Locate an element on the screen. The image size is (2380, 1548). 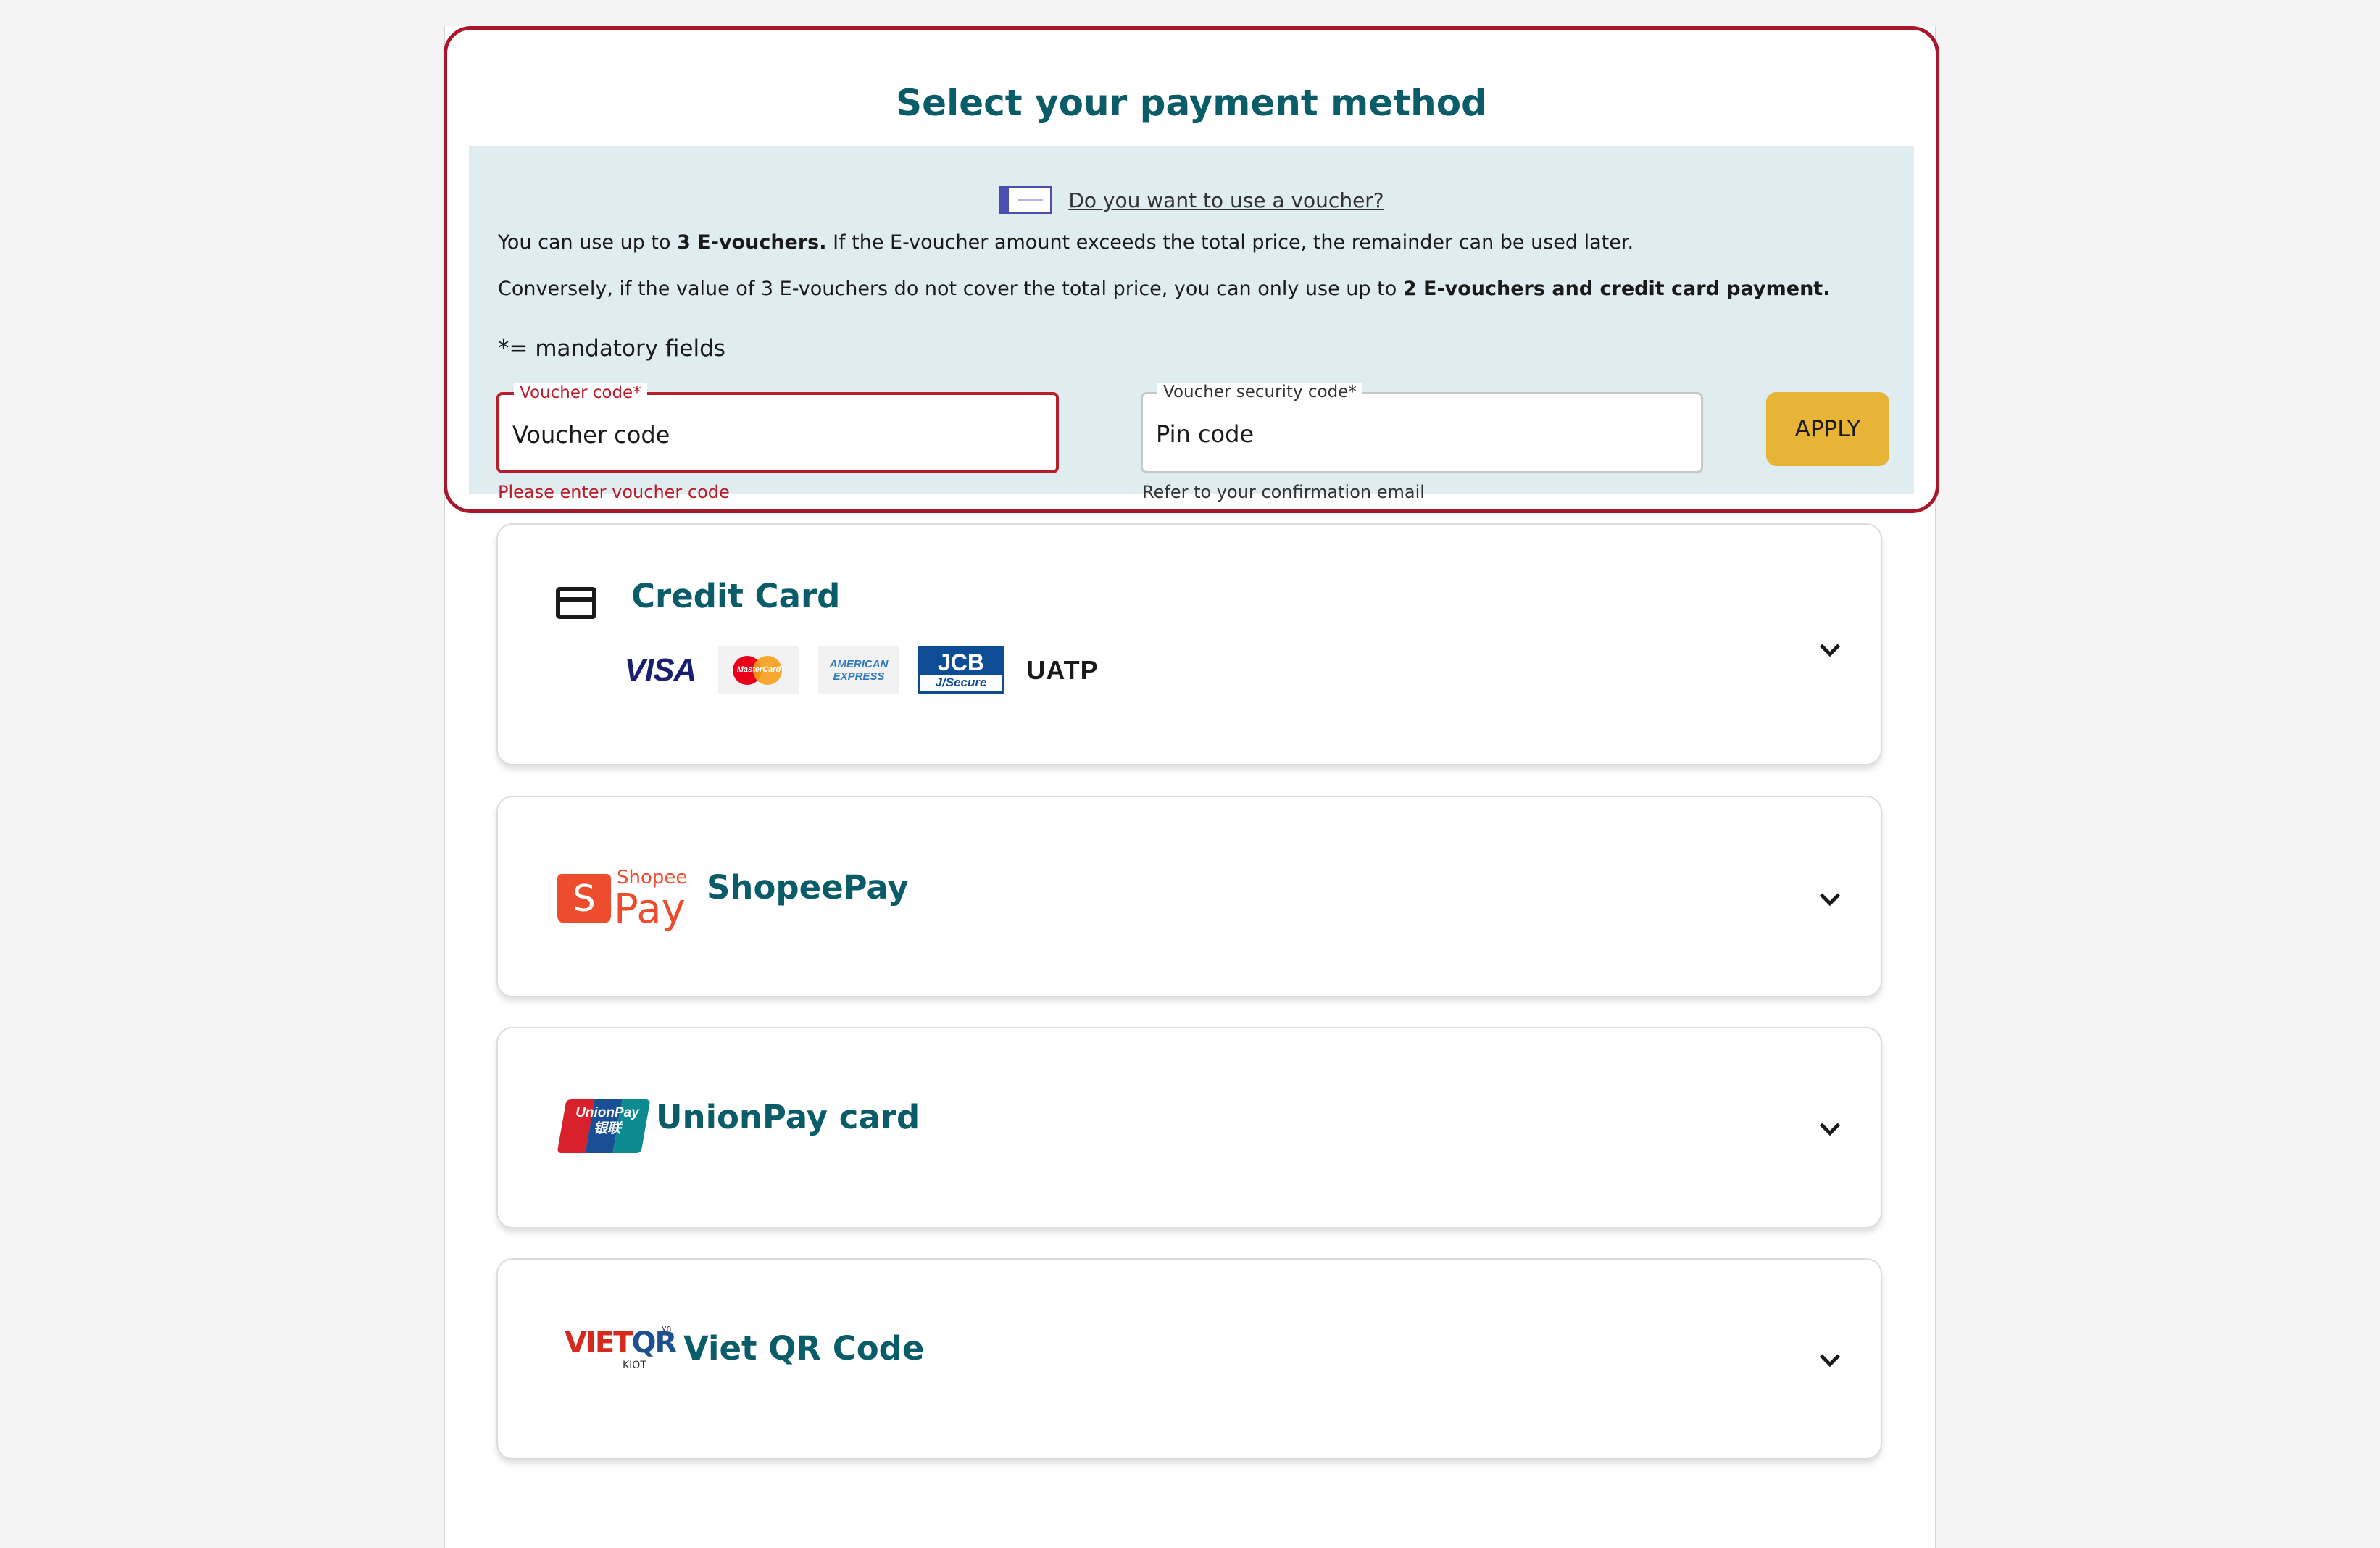
method-name-unionpay: UnionPay card is located at coordinates (788, 1117).